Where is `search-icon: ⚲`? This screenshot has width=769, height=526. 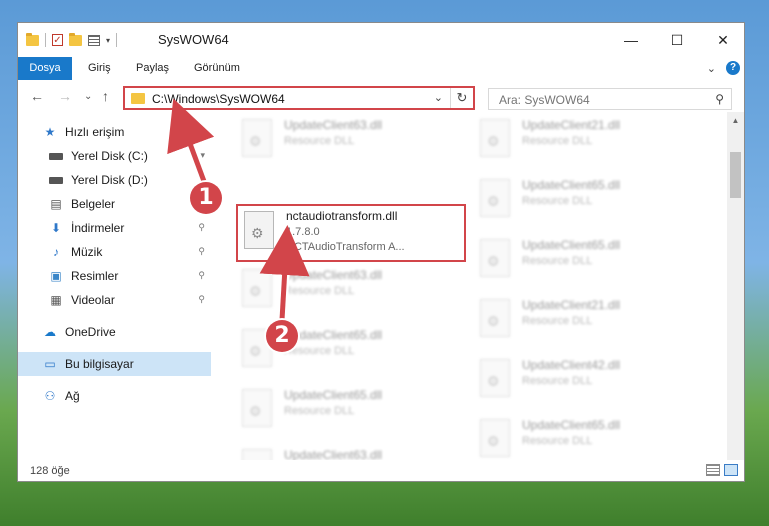 search-icon: ⚲ is located at coordinates (719, 99).